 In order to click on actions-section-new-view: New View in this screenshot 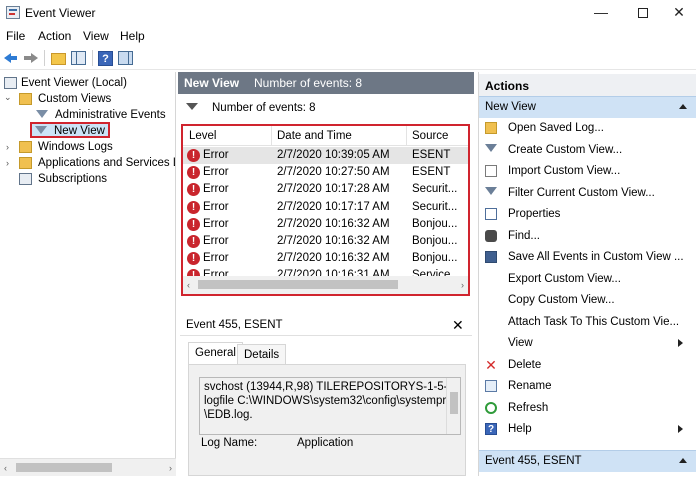, I will do `click(587, 107)`.